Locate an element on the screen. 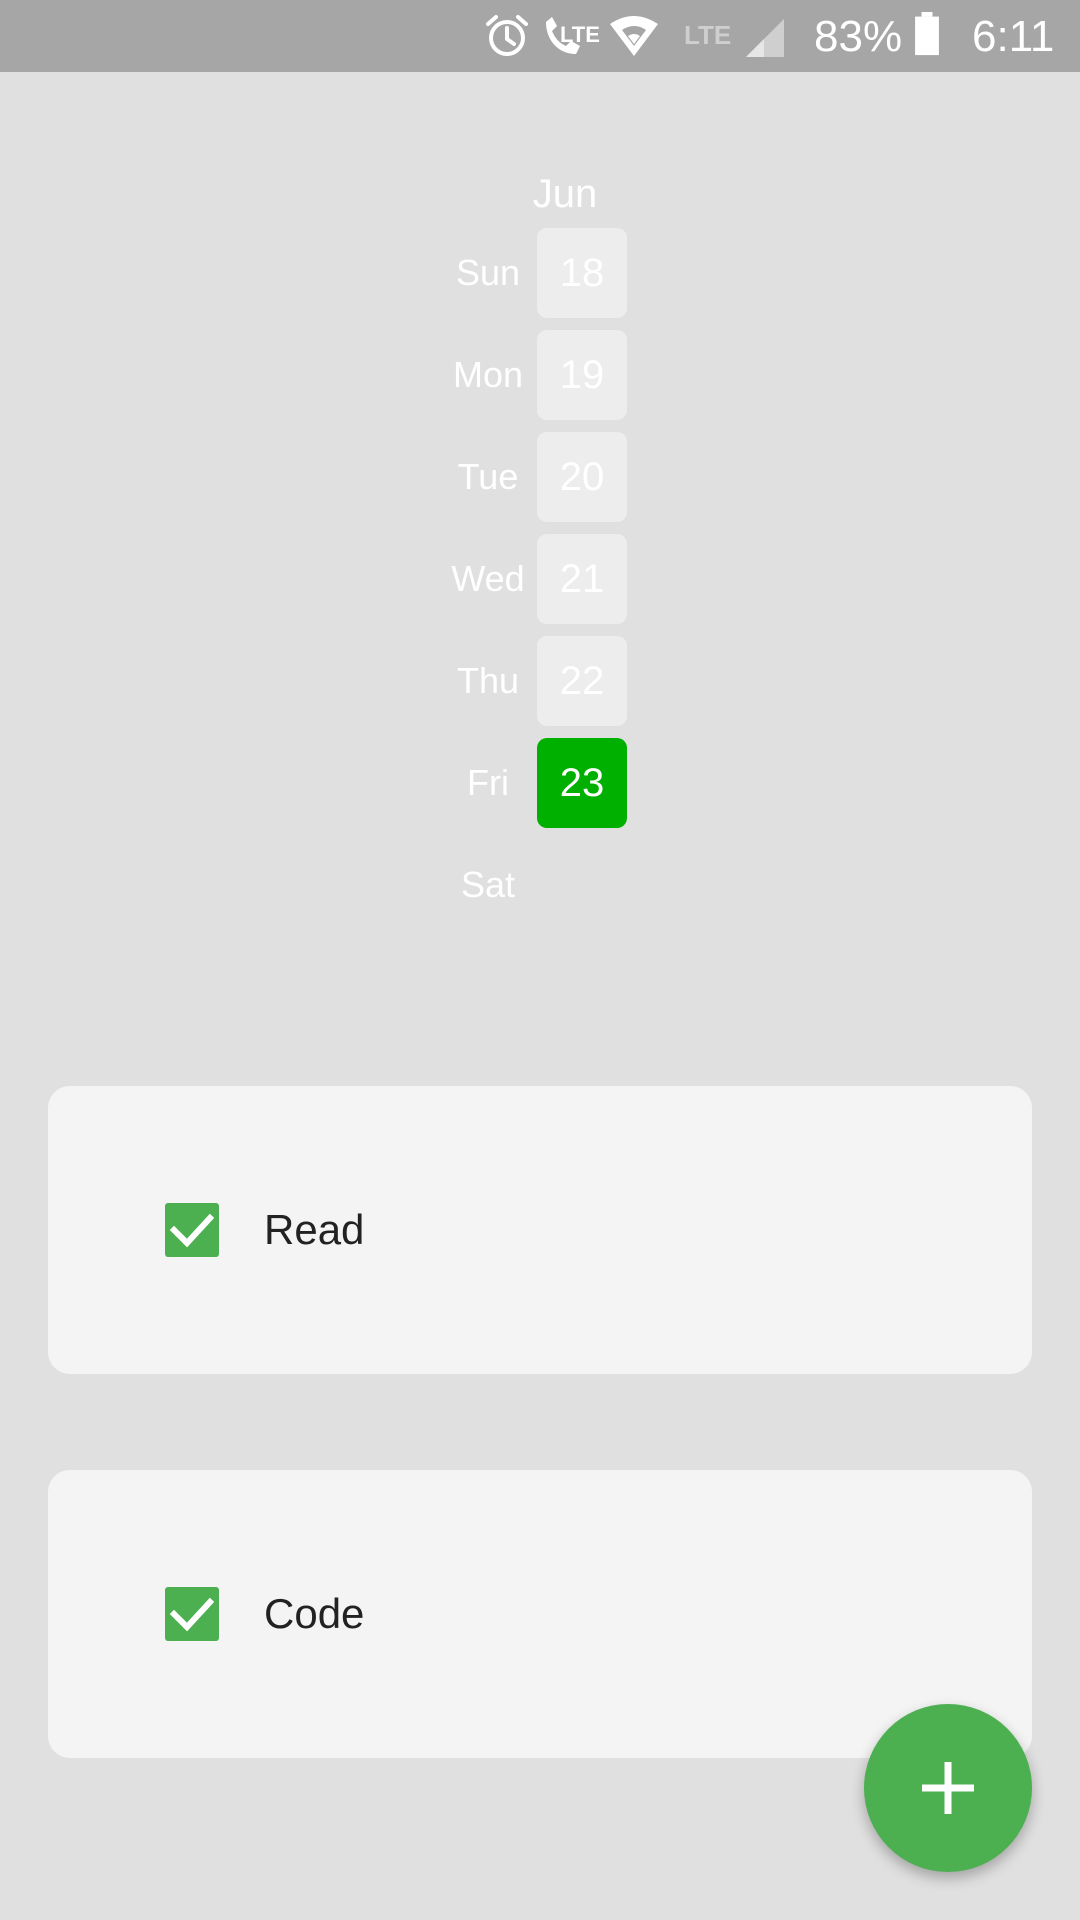  day-row-sun: Sun 18 is located at coordinates (540, 273).